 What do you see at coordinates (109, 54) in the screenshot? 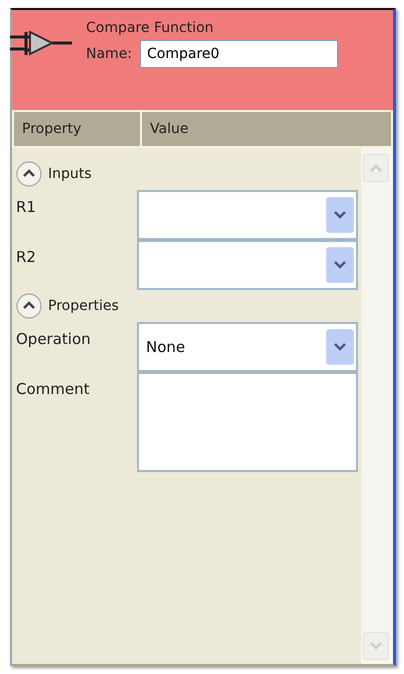
I see `name-label: Name:` at bounding box center [109, 54].